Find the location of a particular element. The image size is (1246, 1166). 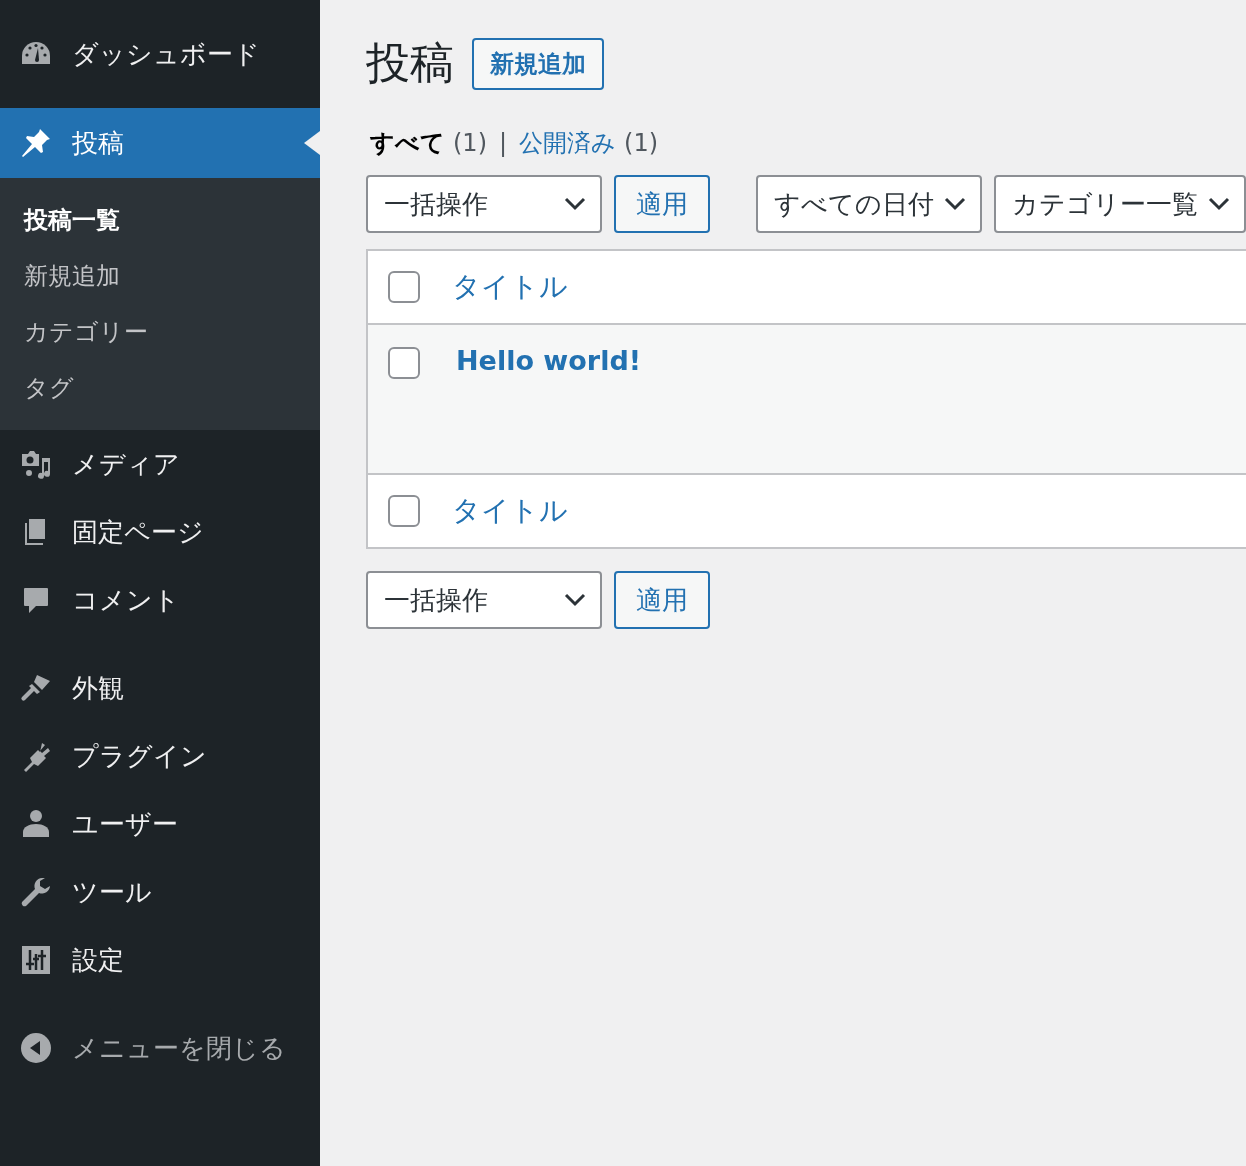

wrench-icon is located at coordinates (36, 892).